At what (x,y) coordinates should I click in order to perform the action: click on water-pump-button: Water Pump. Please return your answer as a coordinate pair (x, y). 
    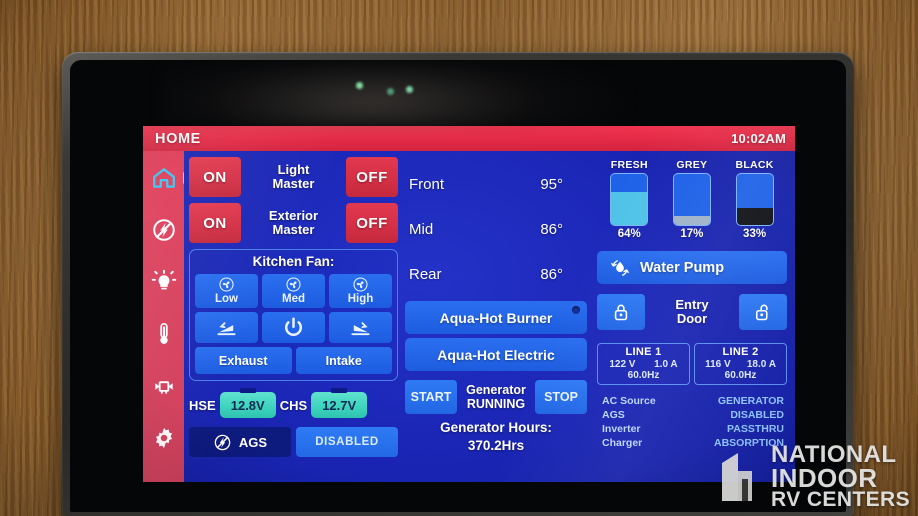
    Looking at the image, I should click on (692, 267).